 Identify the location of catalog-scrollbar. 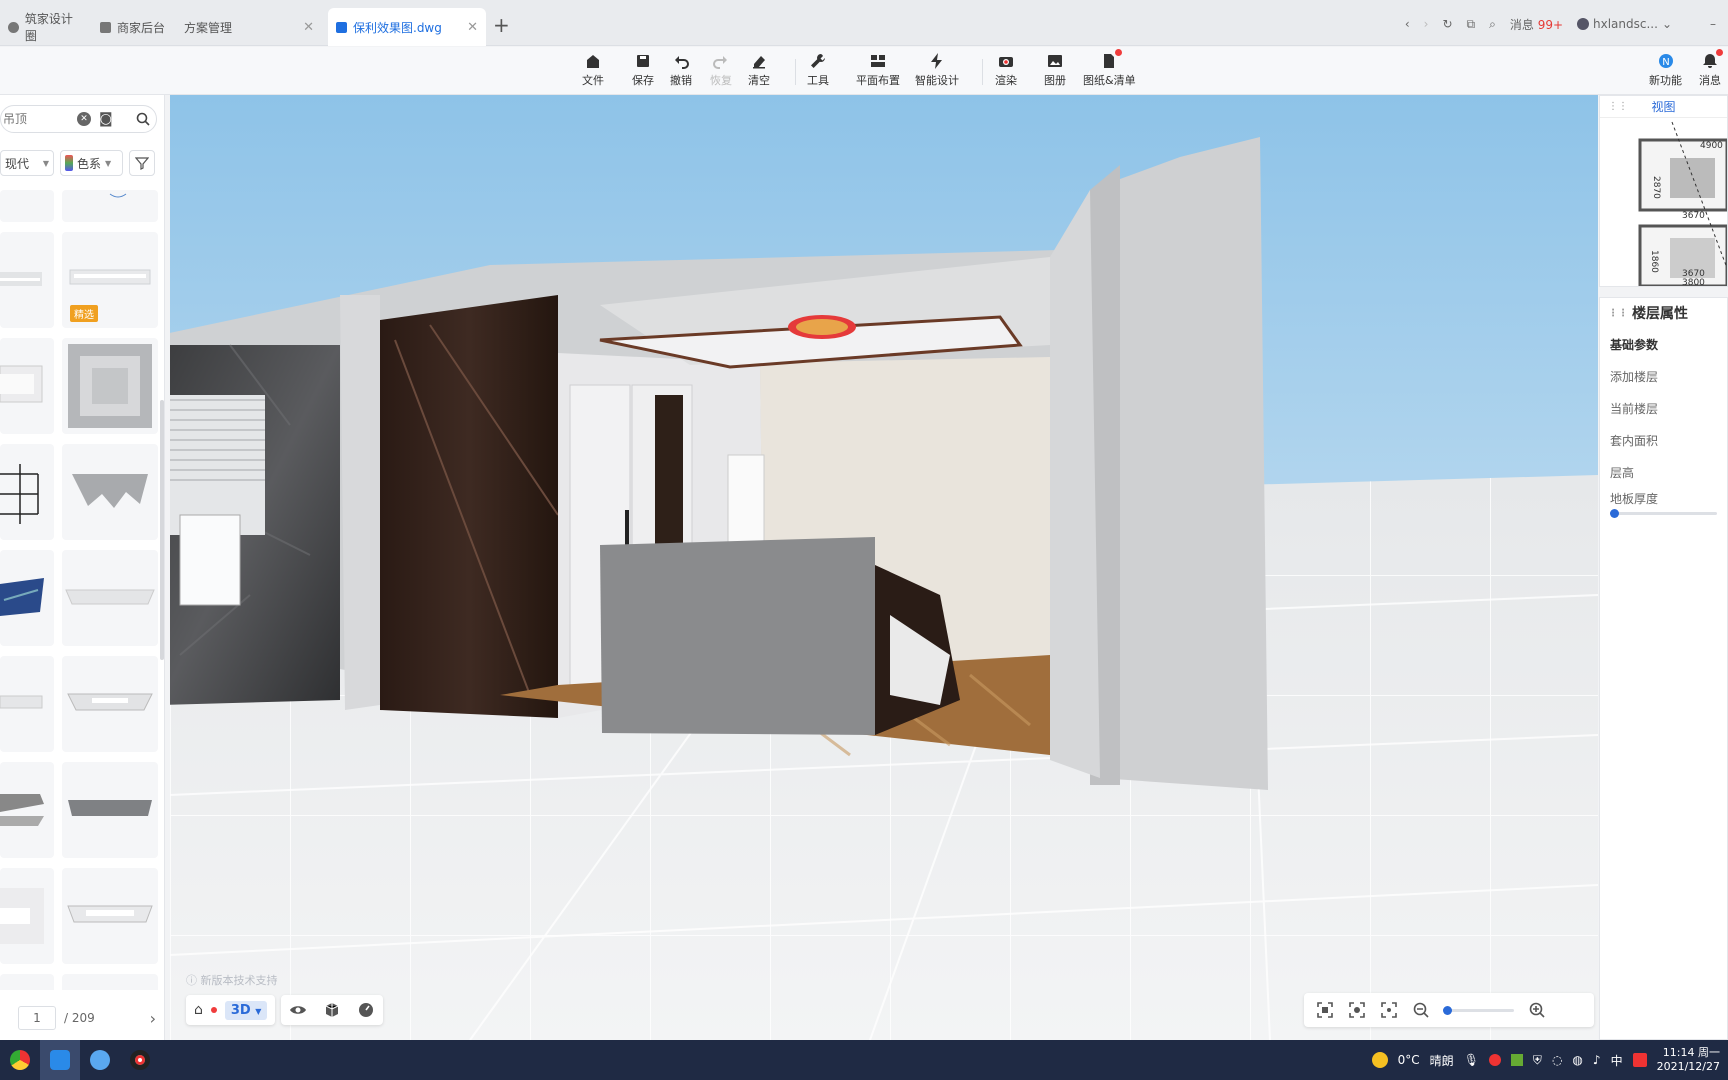
(162, 530).